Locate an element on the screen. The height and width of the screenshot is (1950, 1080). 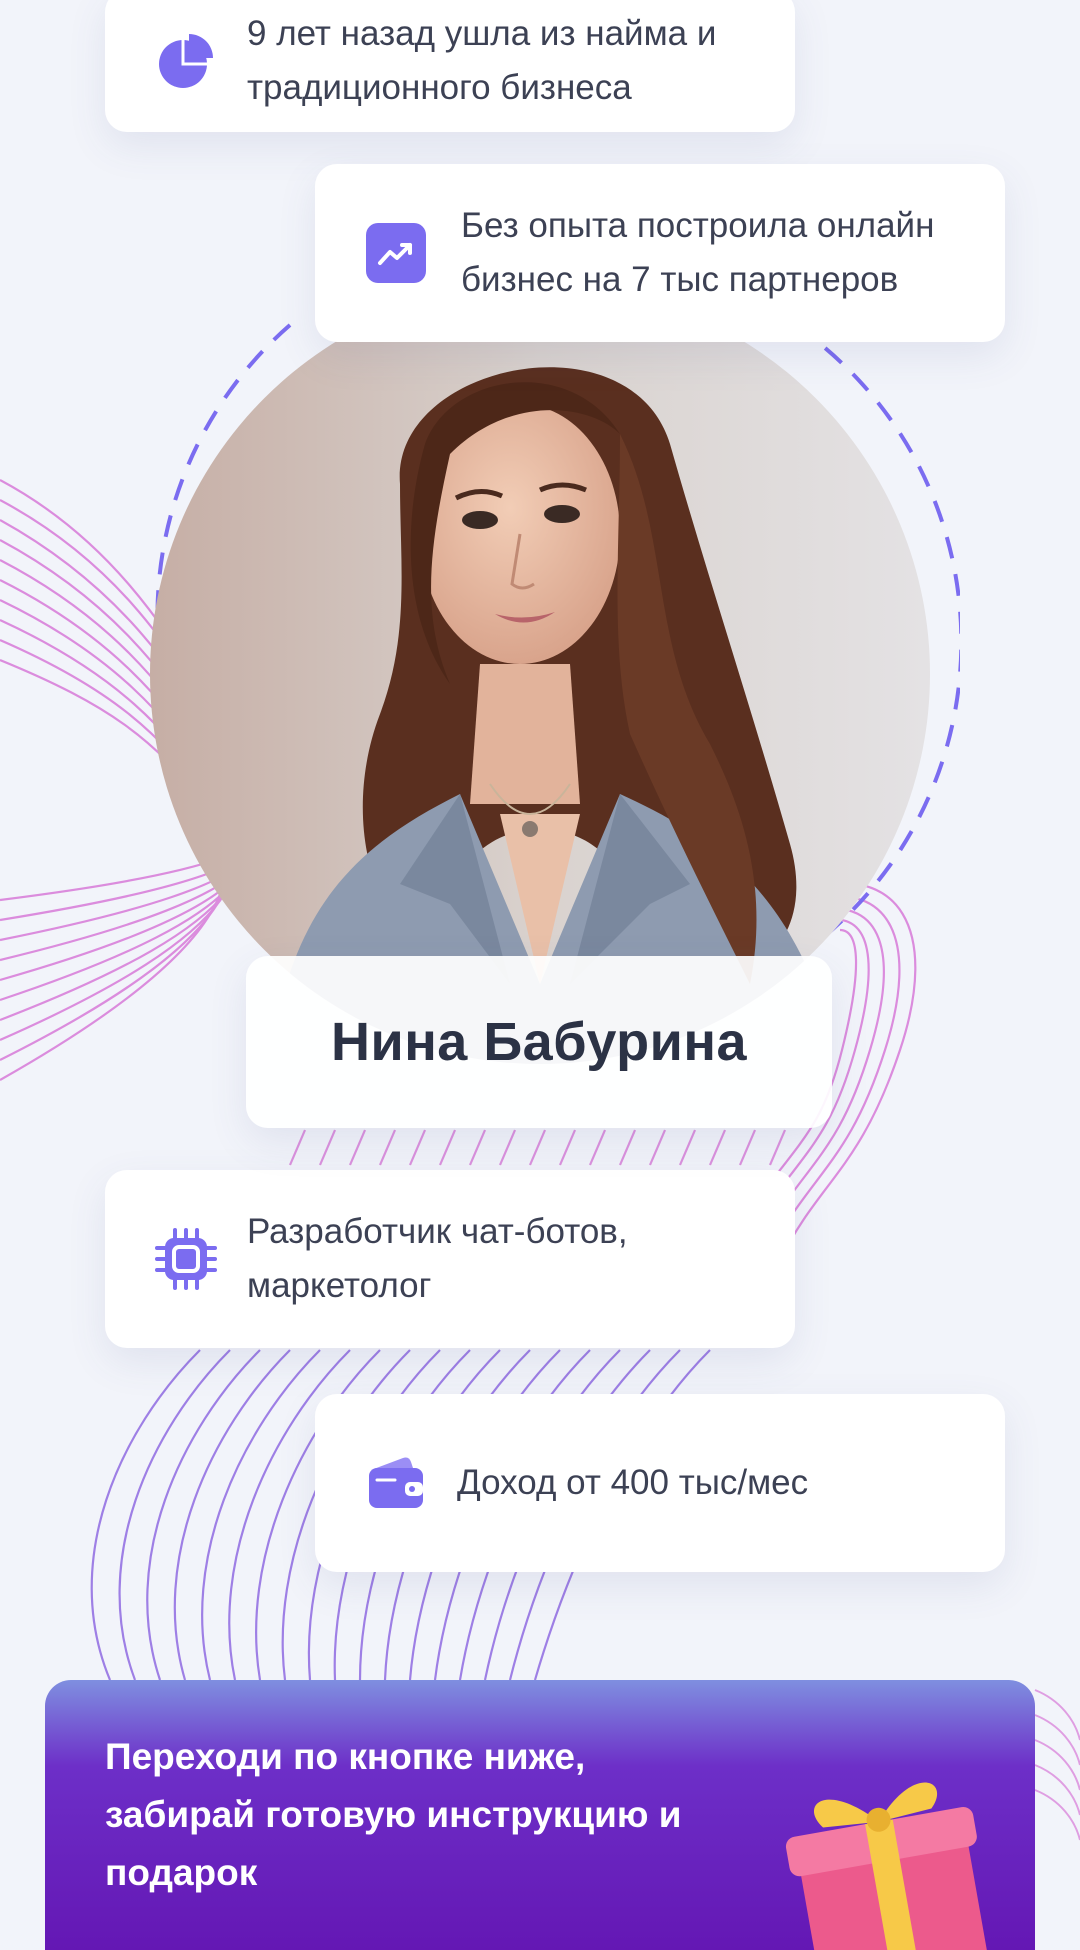
fact-text: Разработчик чат-ботов, маркетолог is located at coordinates (437, 1258).